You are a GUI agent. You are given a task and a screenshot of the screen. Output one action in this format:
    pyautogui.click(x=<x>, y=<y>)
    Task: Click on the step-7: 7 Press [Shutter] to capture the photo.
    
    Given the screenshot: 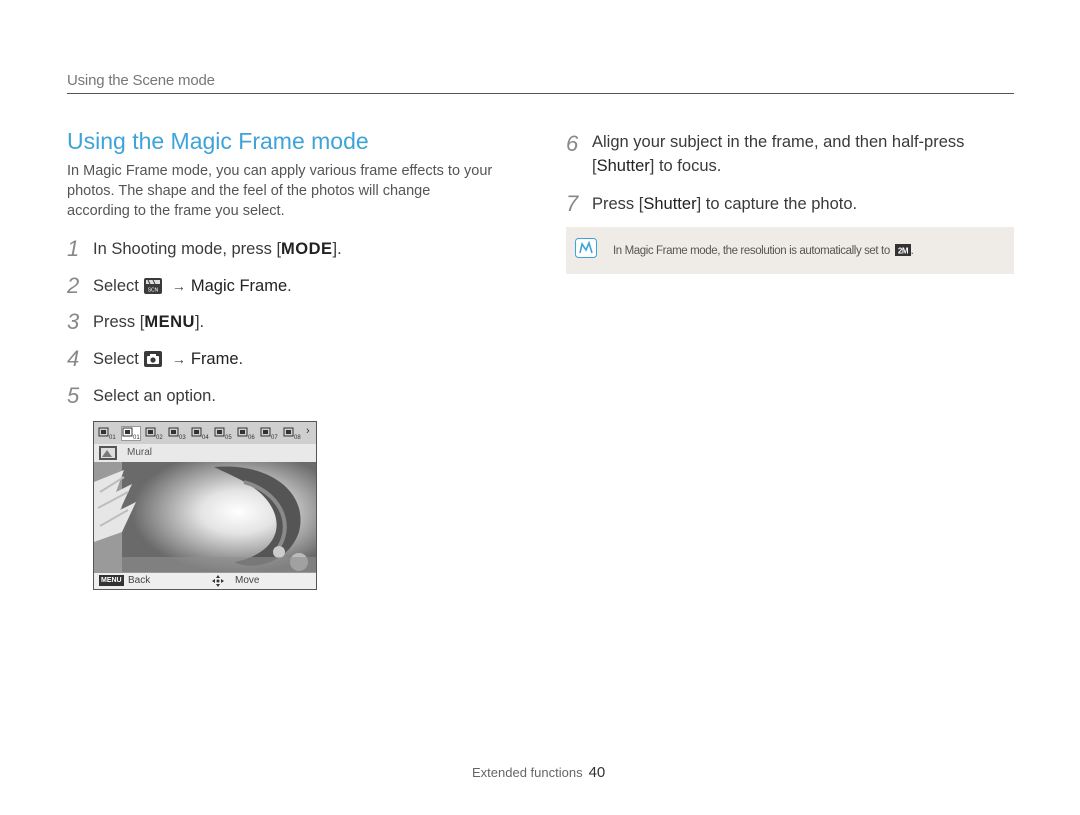 What is the action you would take?
    pyautogui.click(x=711, y=204)
    